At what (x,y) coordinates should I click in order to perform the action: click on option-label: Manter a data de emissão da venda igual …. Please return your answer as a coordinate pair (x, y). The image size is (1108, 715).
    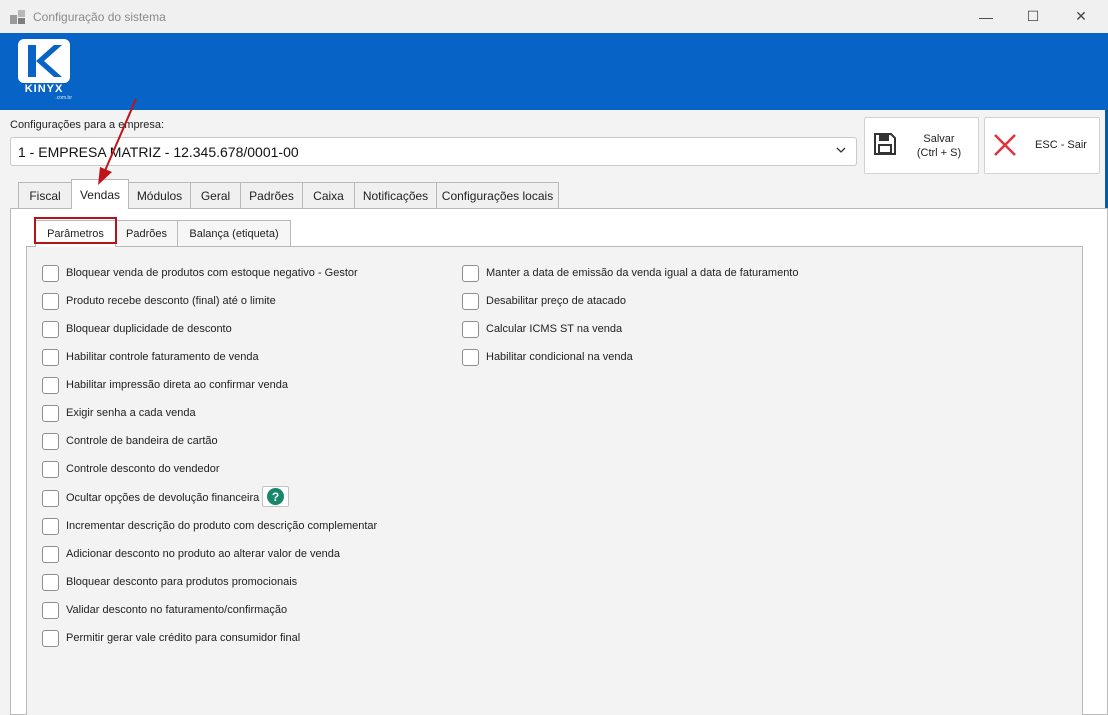
    Looking at the image, I should click on (642, 273).